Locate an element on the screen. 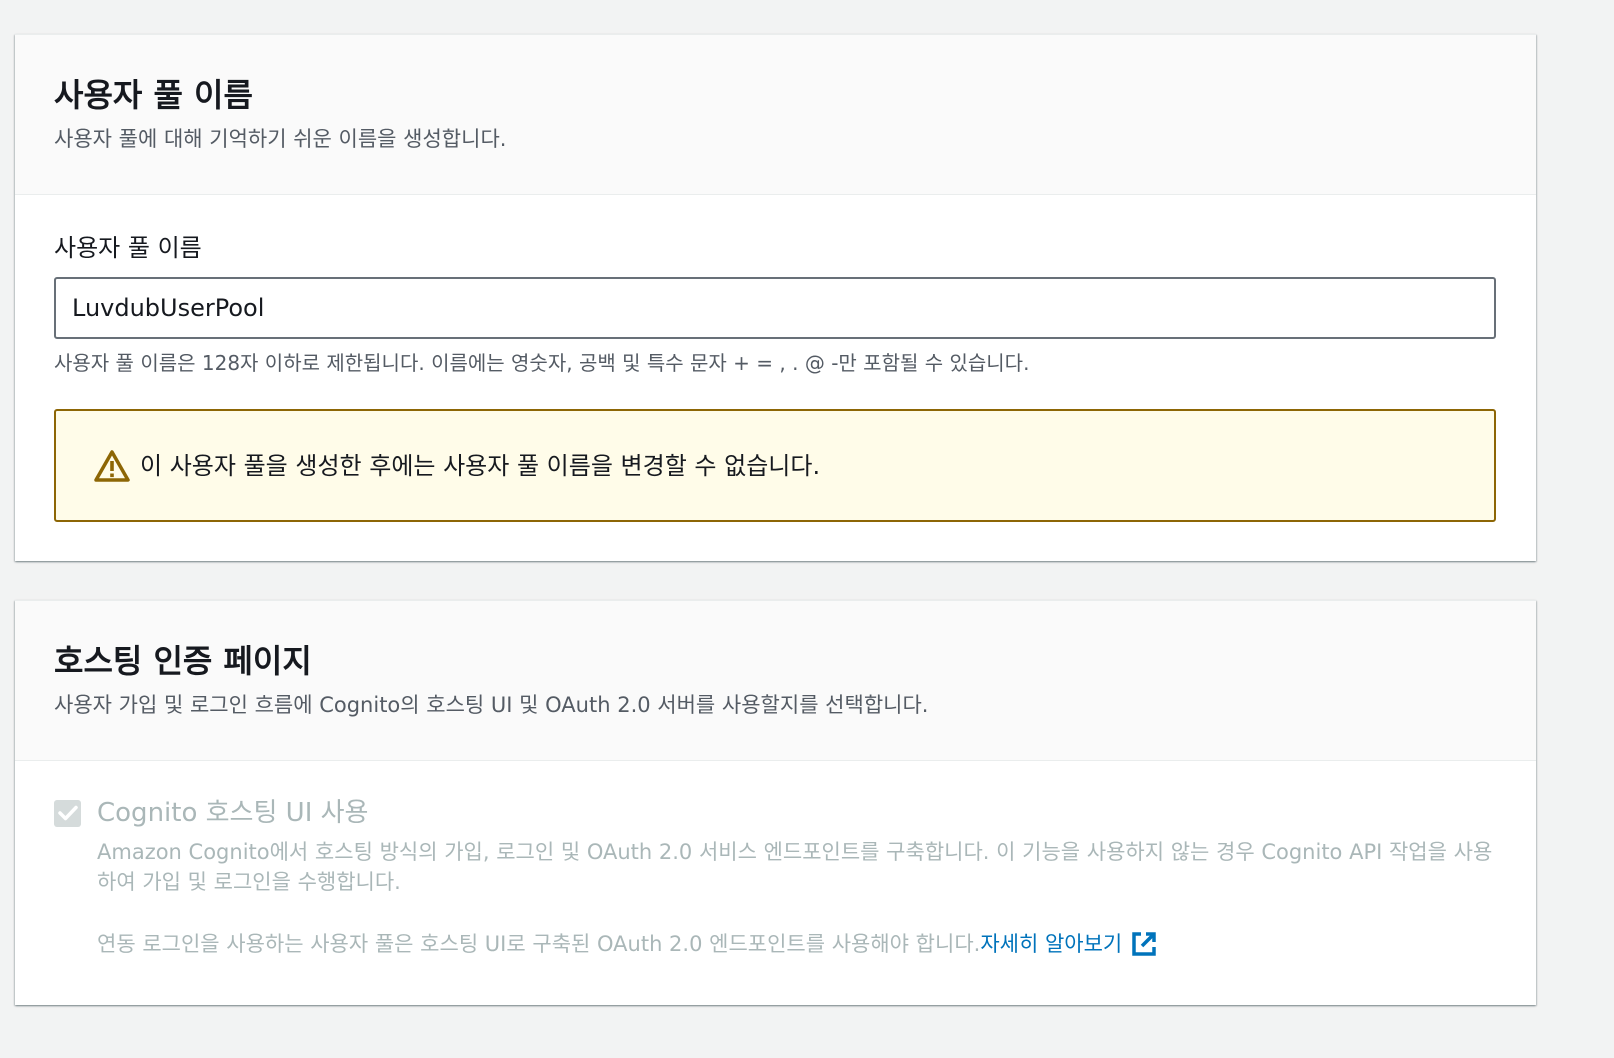  learn-more-link: 자세히 알아보기 is located at coordinates (1069, 944).